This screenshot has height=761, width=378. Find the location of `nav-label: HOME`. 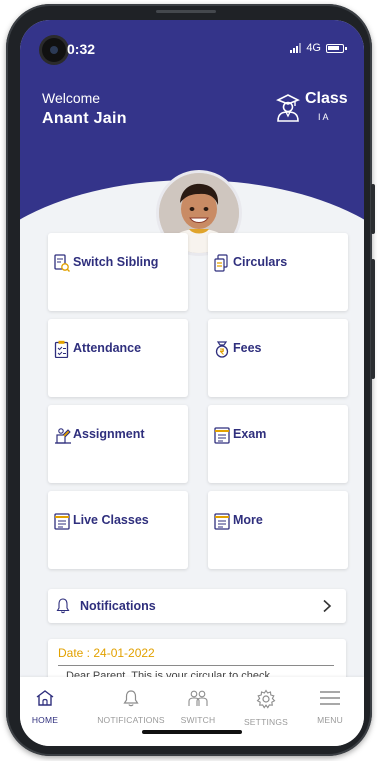

nav-label: HOME is located at coordinates (45, 720).